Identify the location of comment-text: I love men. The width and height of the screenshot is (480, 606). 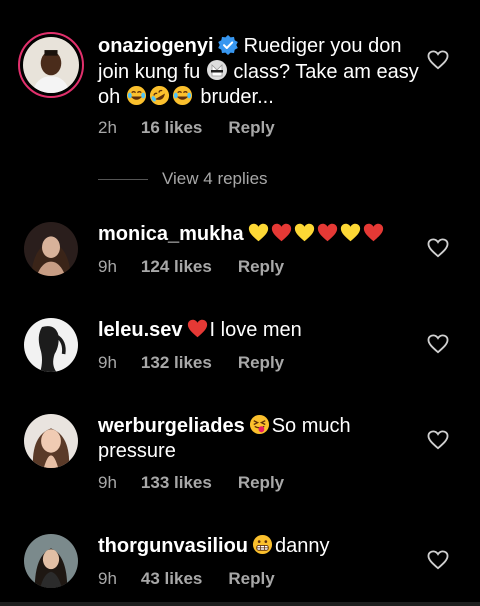
(255, 330).